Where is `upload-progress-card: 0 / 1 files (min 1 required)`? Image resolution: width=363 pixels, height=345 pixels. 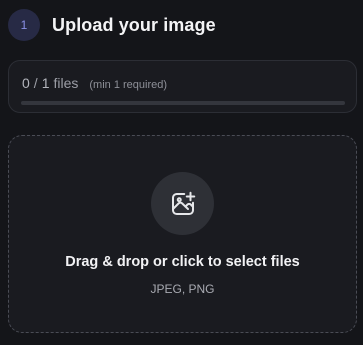
upload-progress-card: 0 / 1 files (min 1 required) is located at coordinates (182, 86).